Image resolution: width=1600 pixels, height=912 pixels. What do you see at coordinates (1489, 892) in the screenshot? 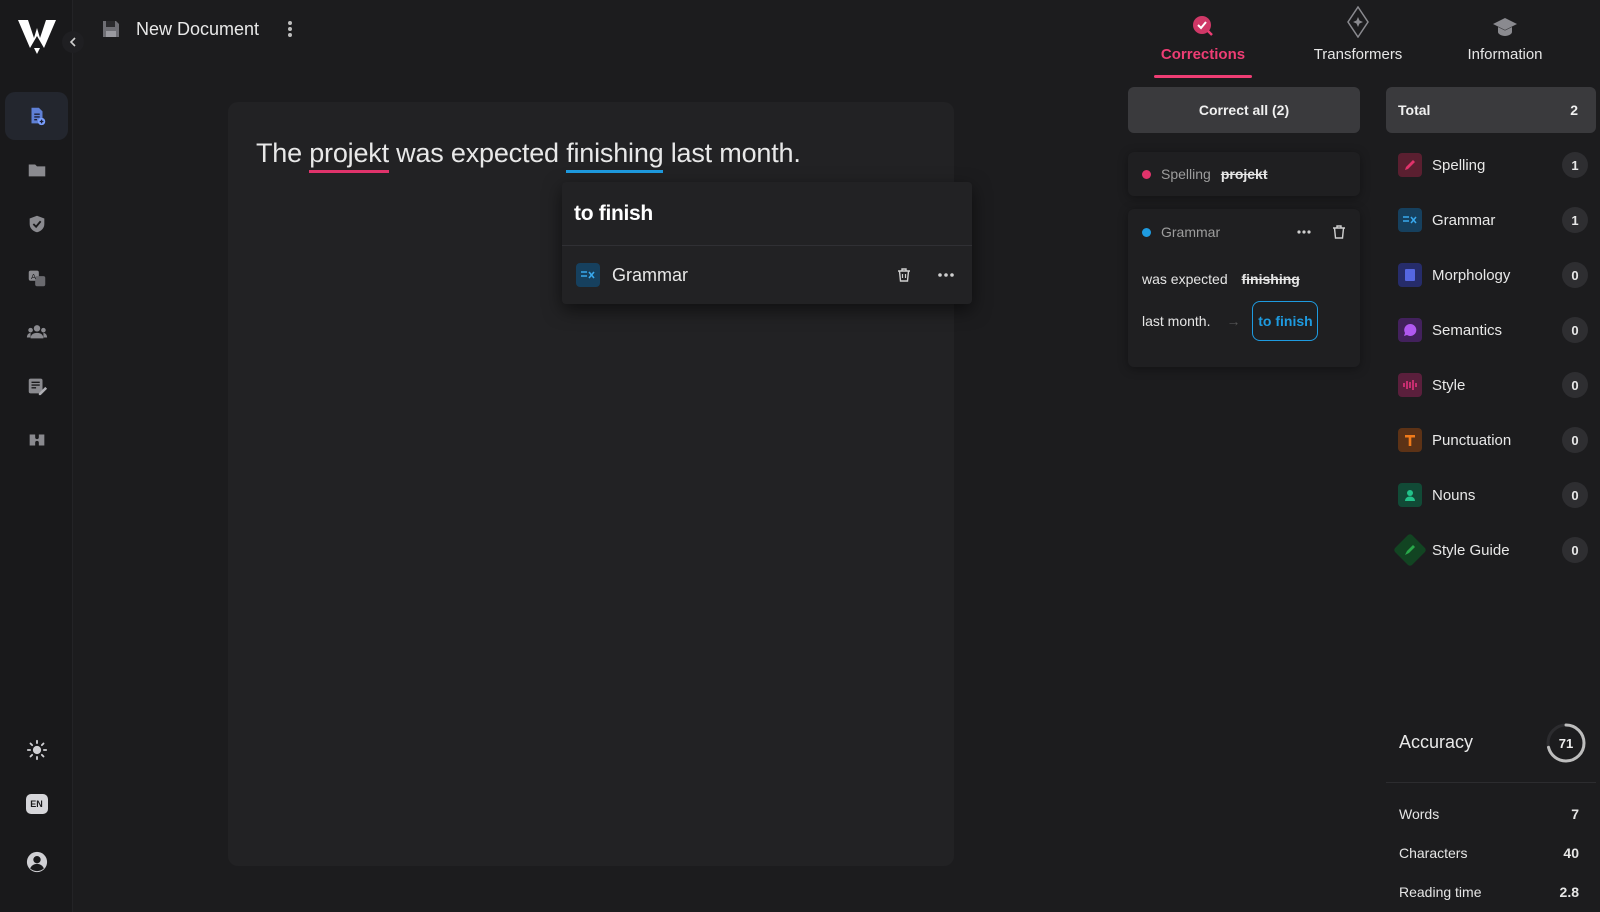
I see `stat-reading-time: Reading time 2.8` at bounding box center [1489, 892].